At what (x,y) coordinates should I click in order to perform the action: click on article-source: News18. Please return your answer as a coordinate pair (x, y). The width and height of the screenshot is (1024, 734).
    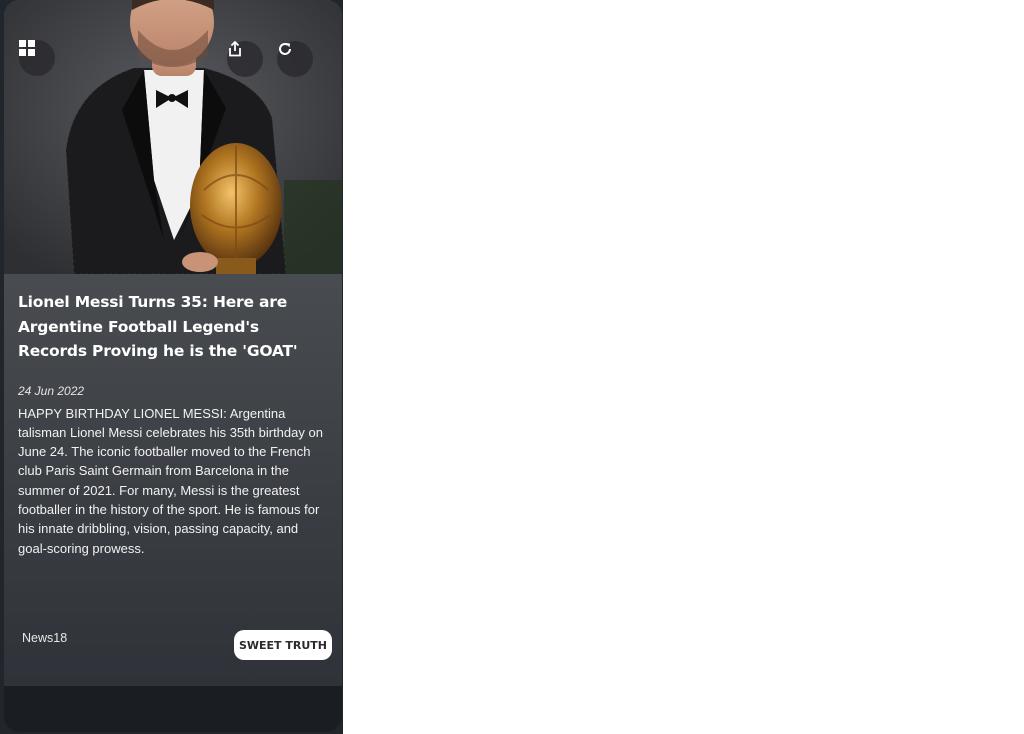
    Looking at the image, I should click on (45, 638).